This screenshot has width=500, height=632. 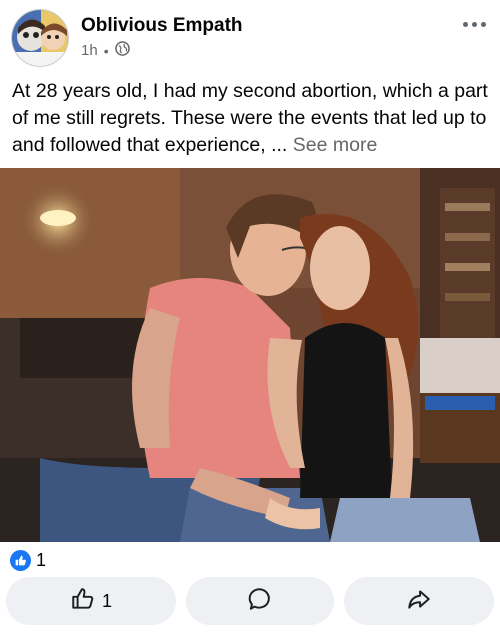 I want to click on post-header: Oblivious Empath 1h •, so click(x=250, y=36).